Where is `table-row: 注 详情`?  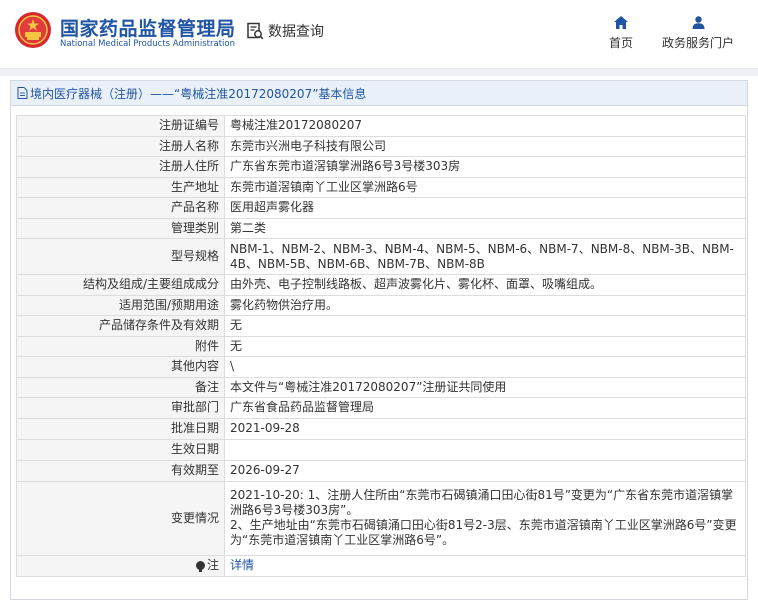 table-row: 注 详情 is located at coordinates (381, 565).